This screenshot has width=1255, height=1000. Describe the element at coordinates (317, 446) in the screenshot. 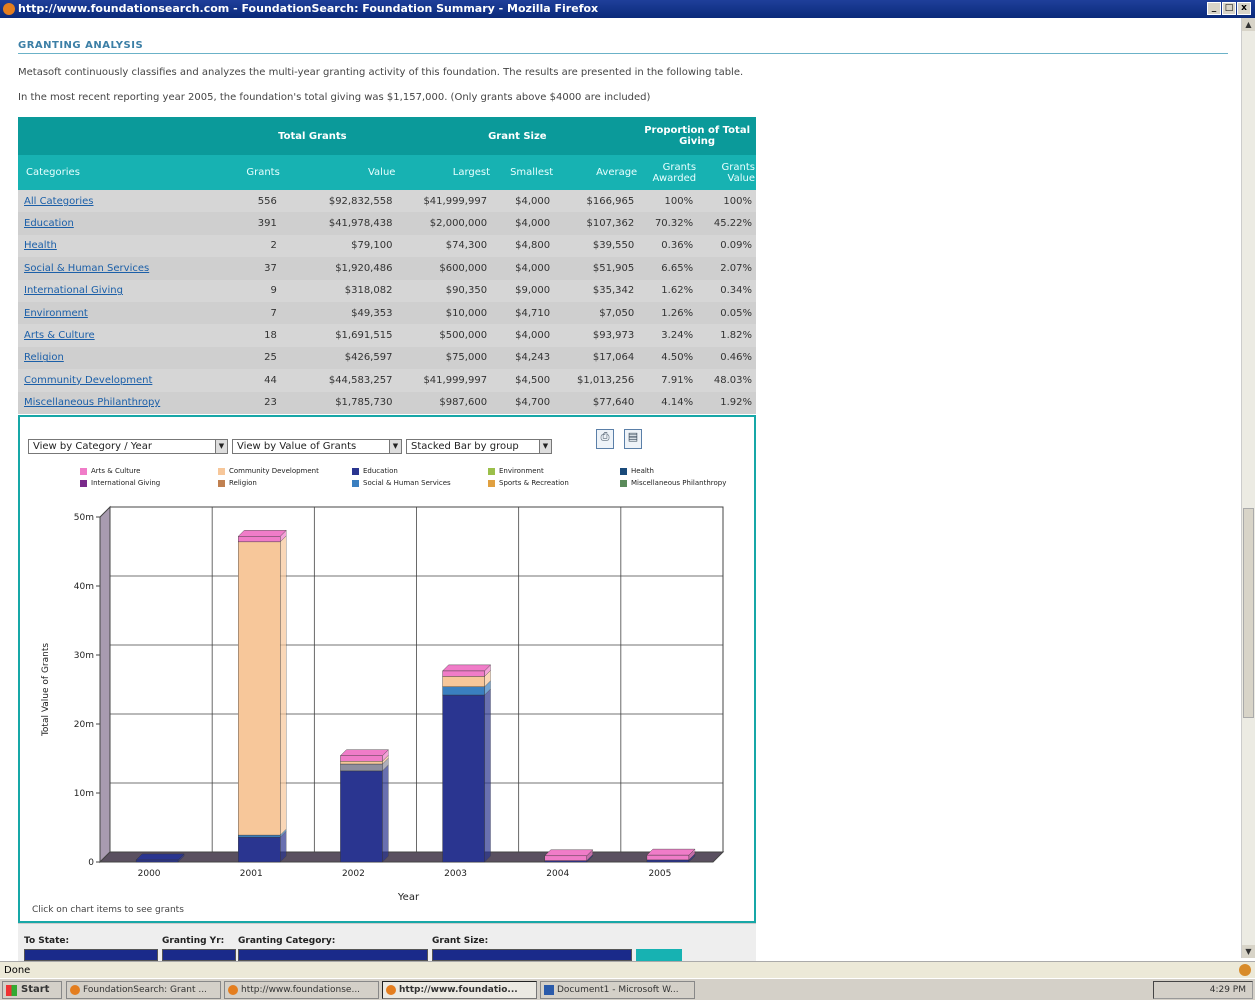

I see `view-value-select: View by Value of Grants ▼` at that location.